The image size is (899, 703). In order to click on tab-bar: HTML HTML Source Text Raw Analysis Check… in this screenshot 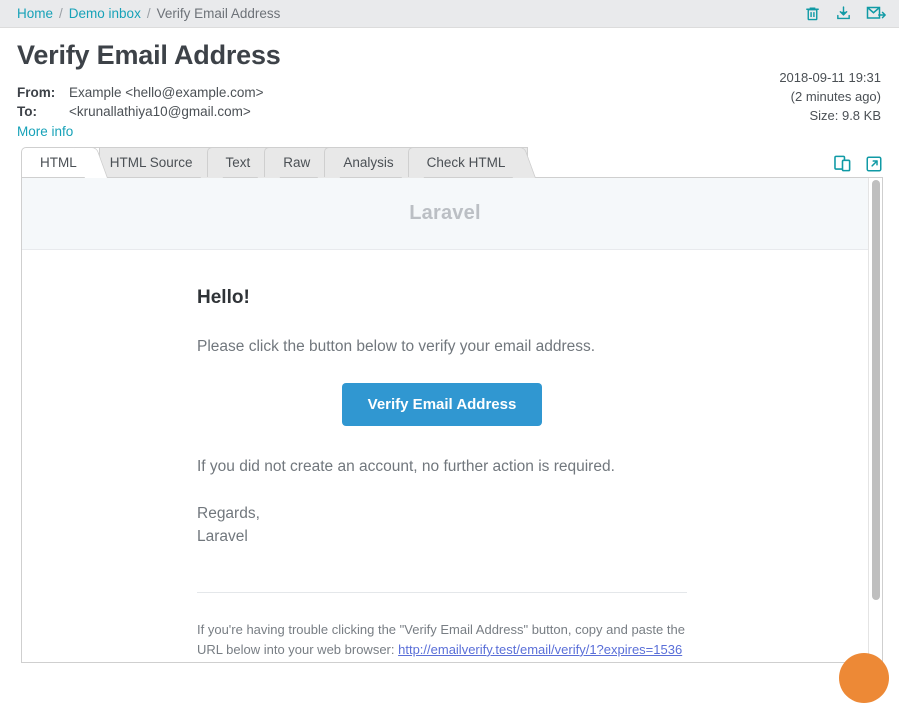, I will do `click(452, 161)`.